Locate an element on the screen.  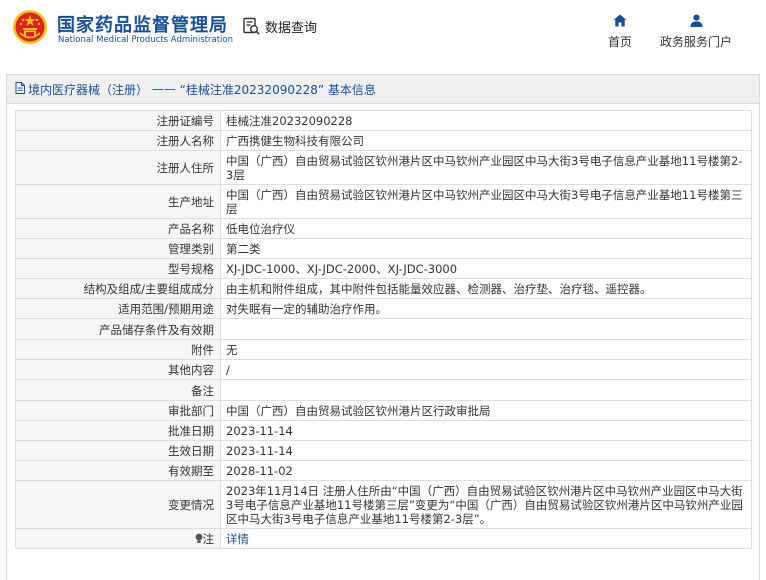
org-name-cn: 国家药品监督管理局 is located at coordinates (142, 24).